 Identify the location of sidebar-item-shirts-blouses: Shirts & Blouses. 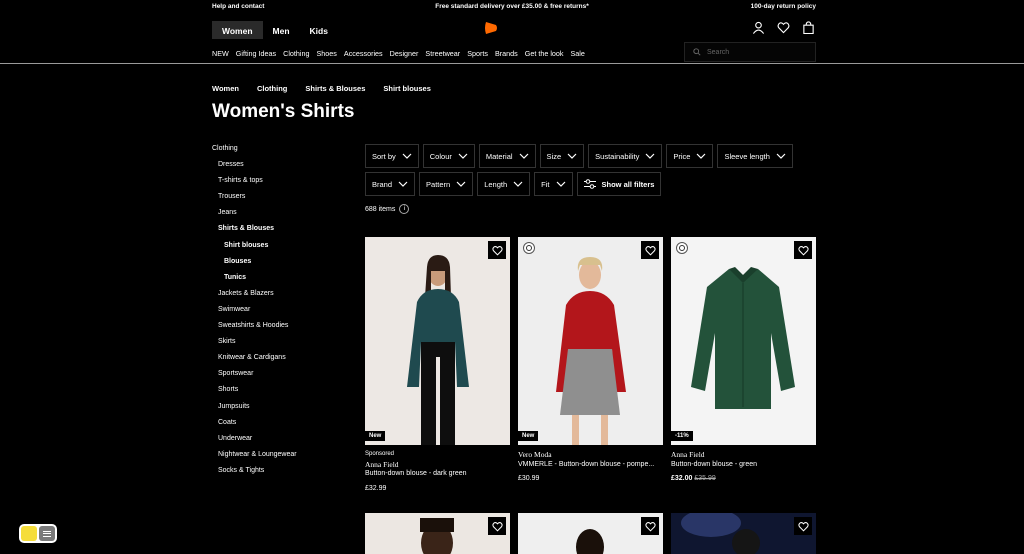
(254, 233).